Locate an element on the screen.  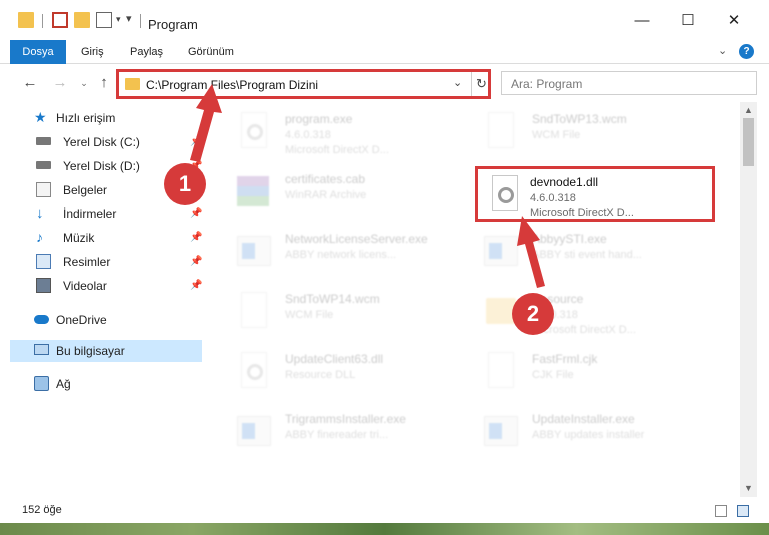
sidebar-item-onedrive: OneDrive is located at coordinates (107, 320).